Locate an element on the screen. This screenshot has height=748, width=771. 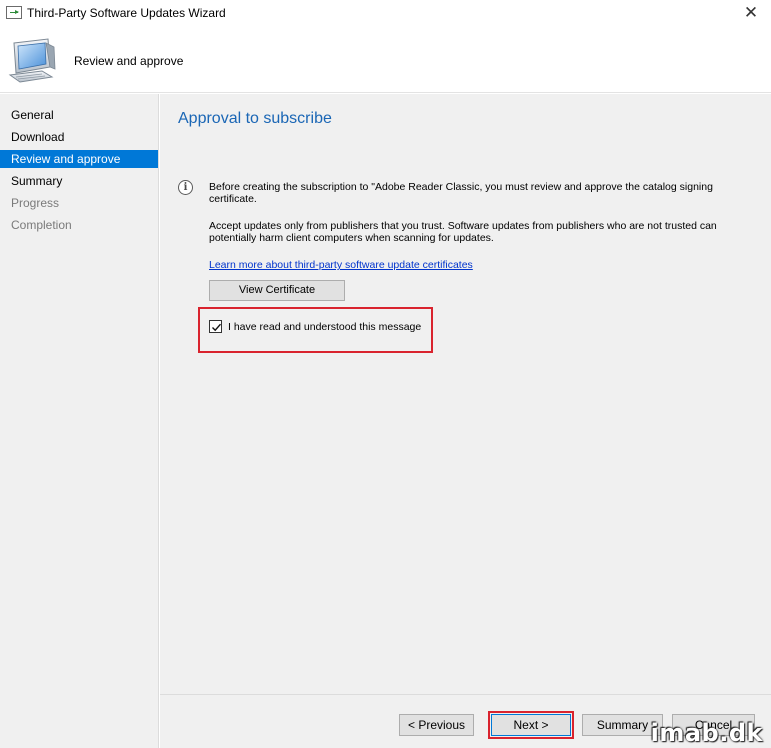
checkmark-icon is located at coordinates (217, 327).